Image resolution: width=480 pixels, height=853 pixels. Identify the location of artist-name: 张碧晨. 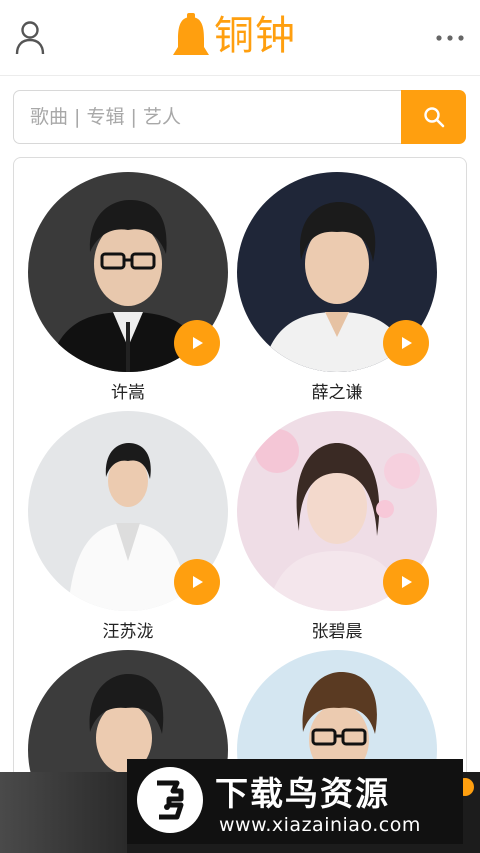
(337, 632).